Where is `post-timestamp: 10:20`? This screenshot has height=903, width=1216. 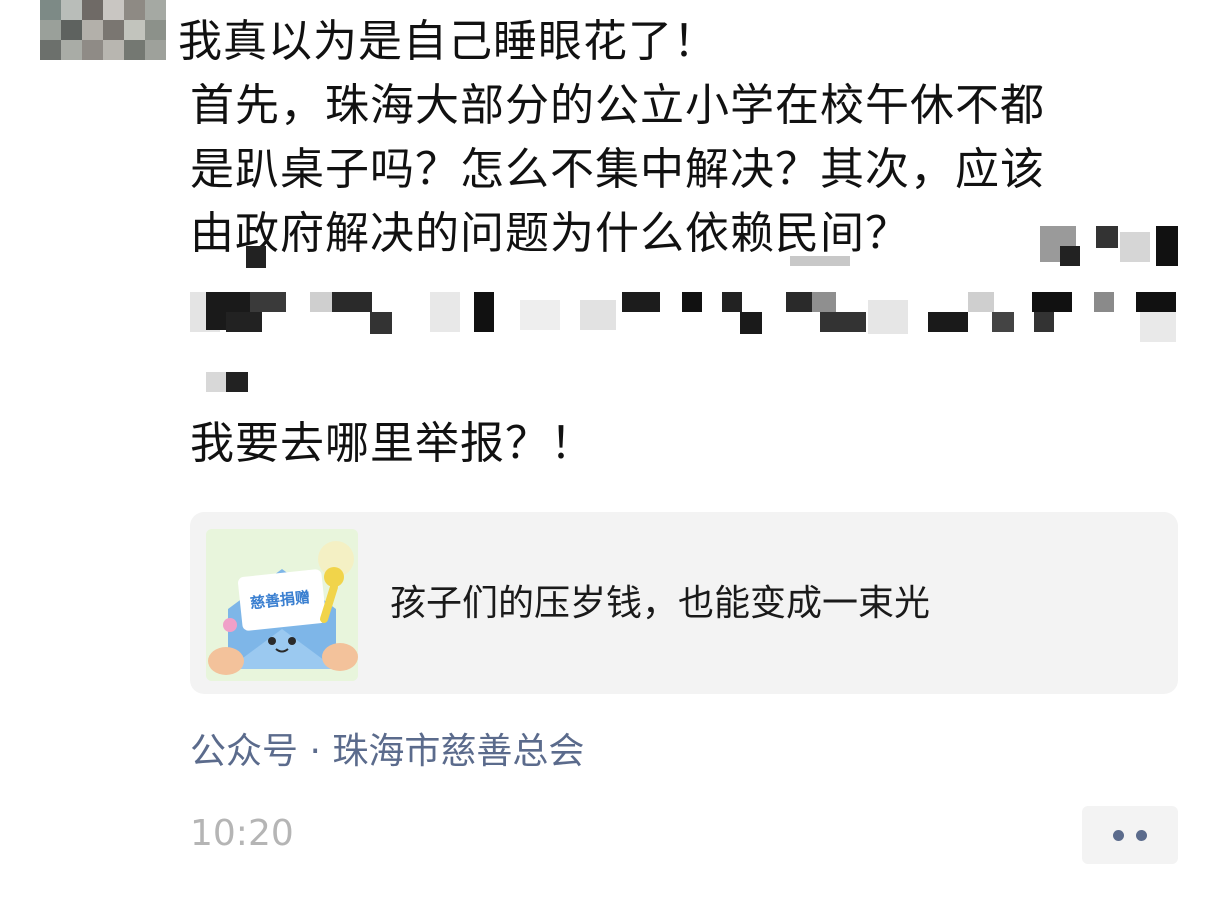
post-timestamp: 10:20 is located at coordinates (242, 833).